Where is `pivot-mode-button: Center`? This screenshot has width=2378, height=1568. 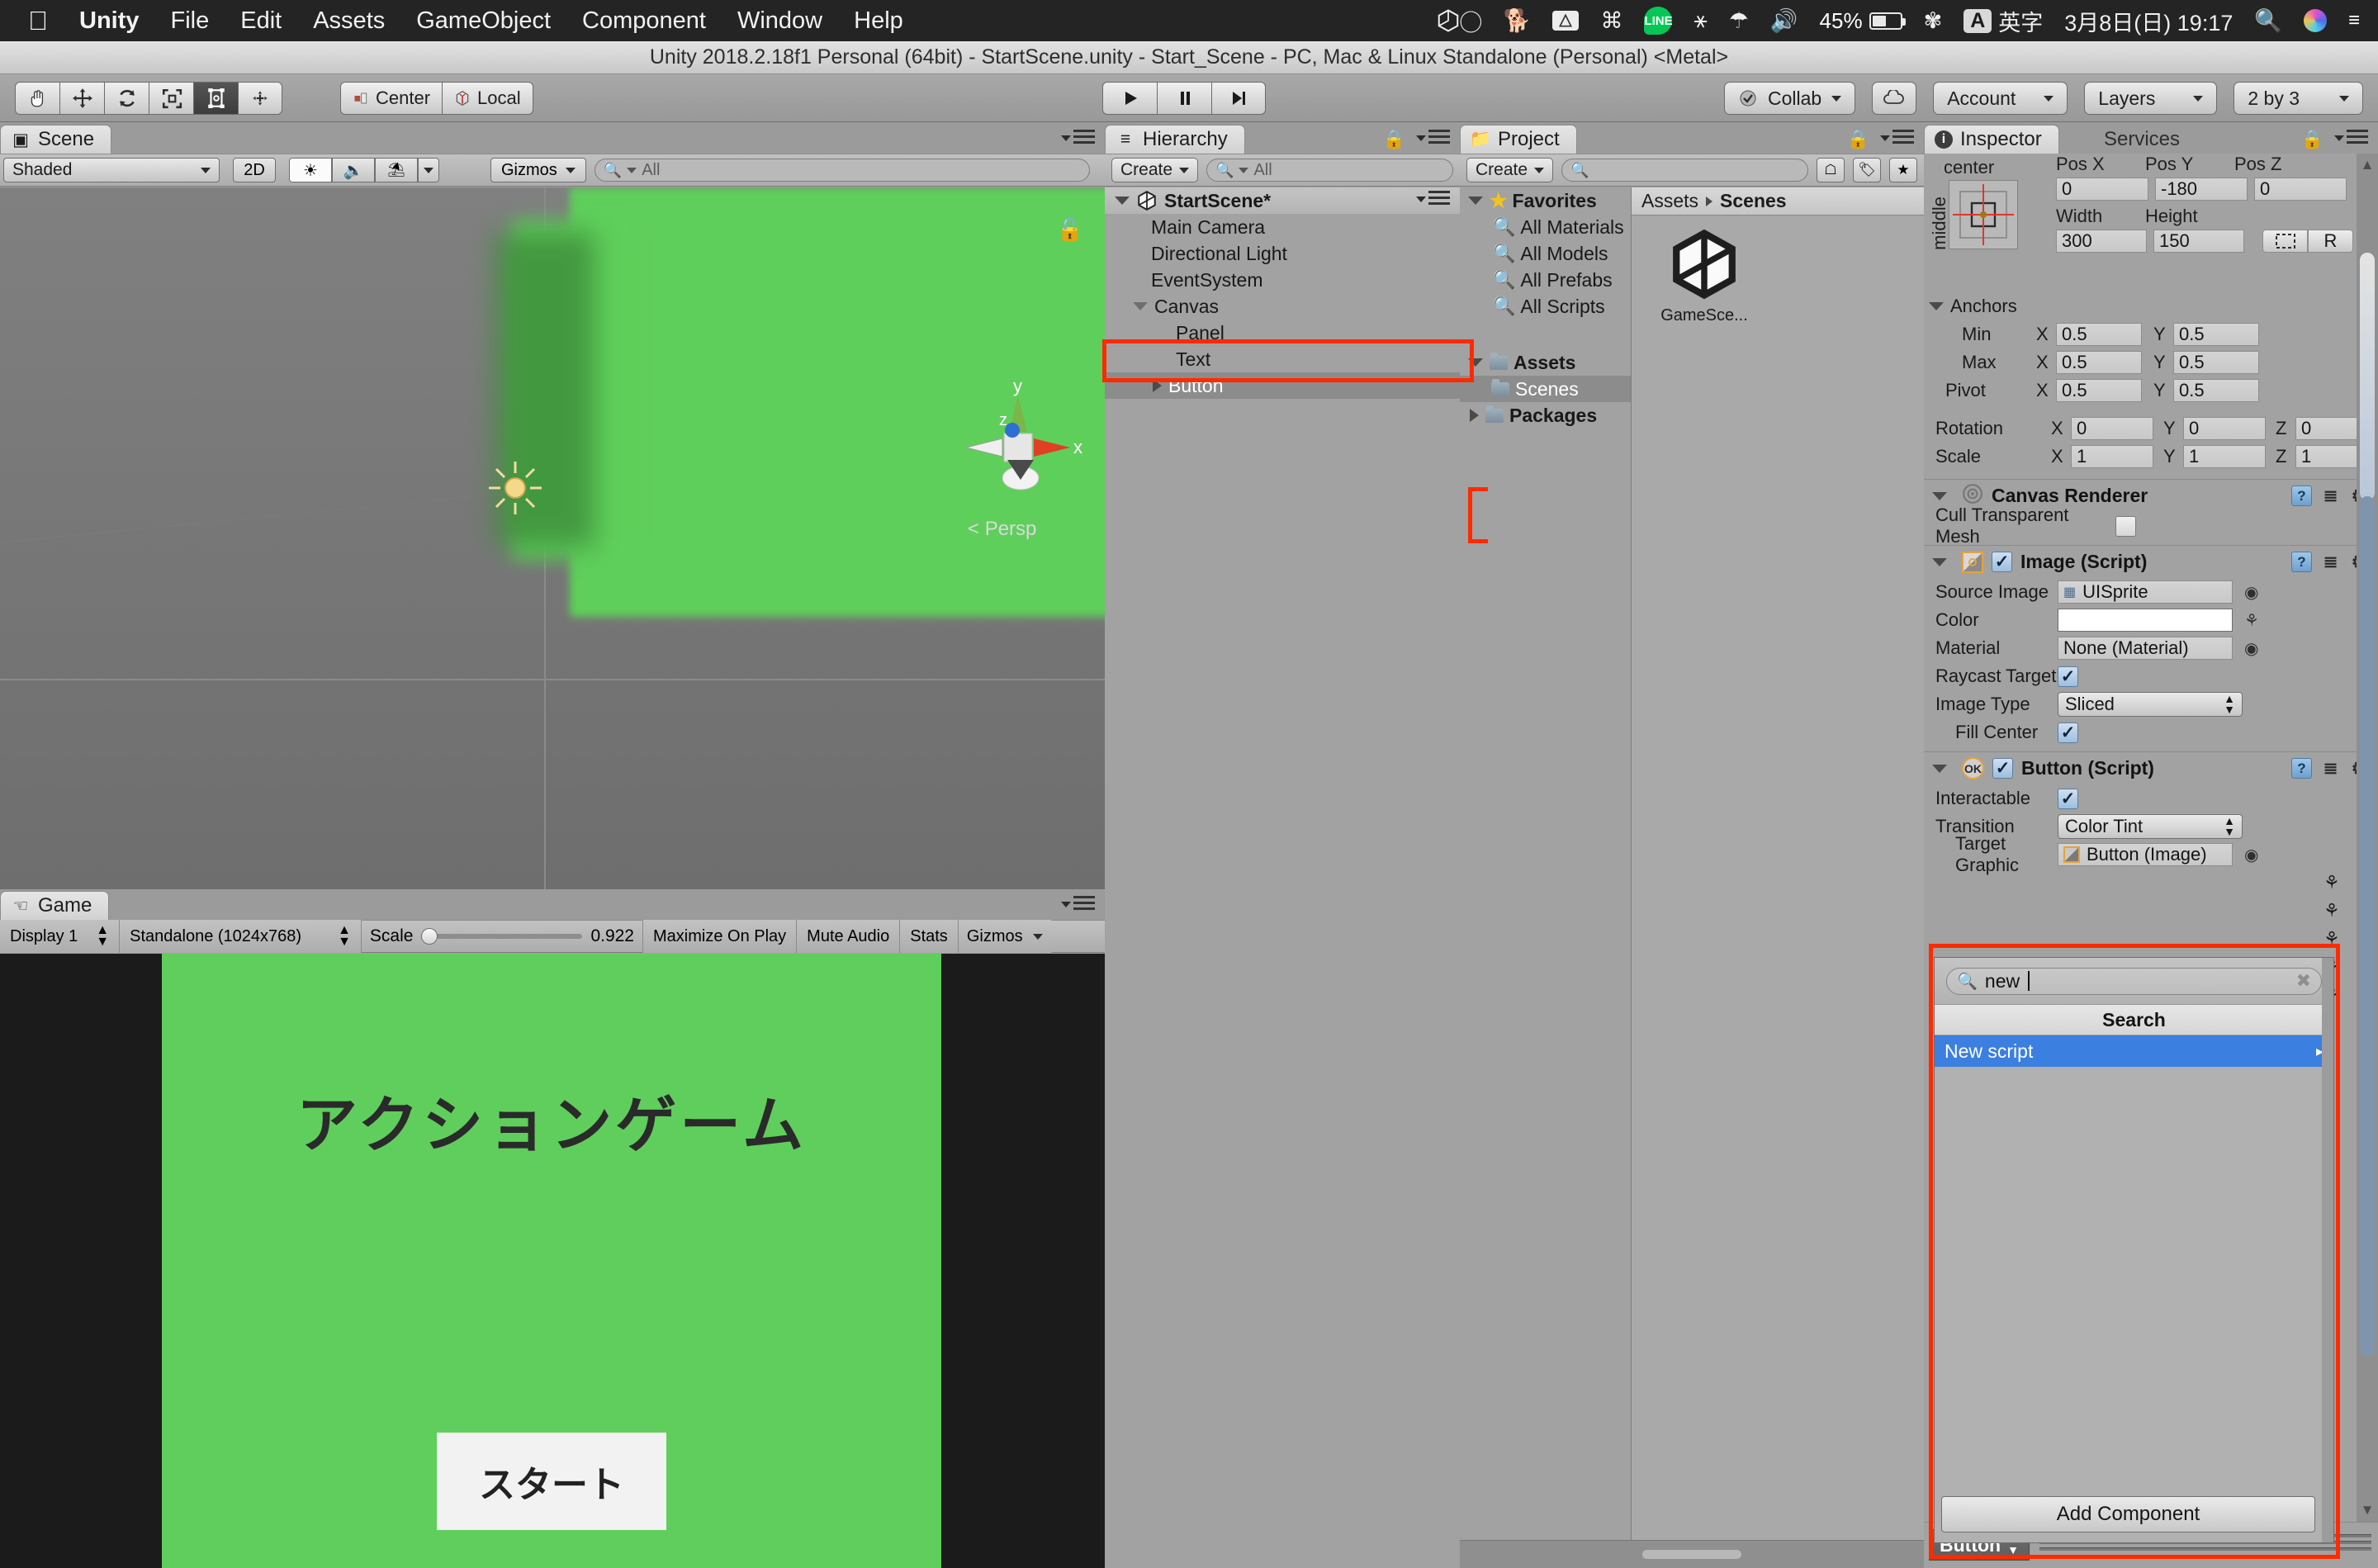 pivot-mode-button: Center is located at coordinates (391, 98).